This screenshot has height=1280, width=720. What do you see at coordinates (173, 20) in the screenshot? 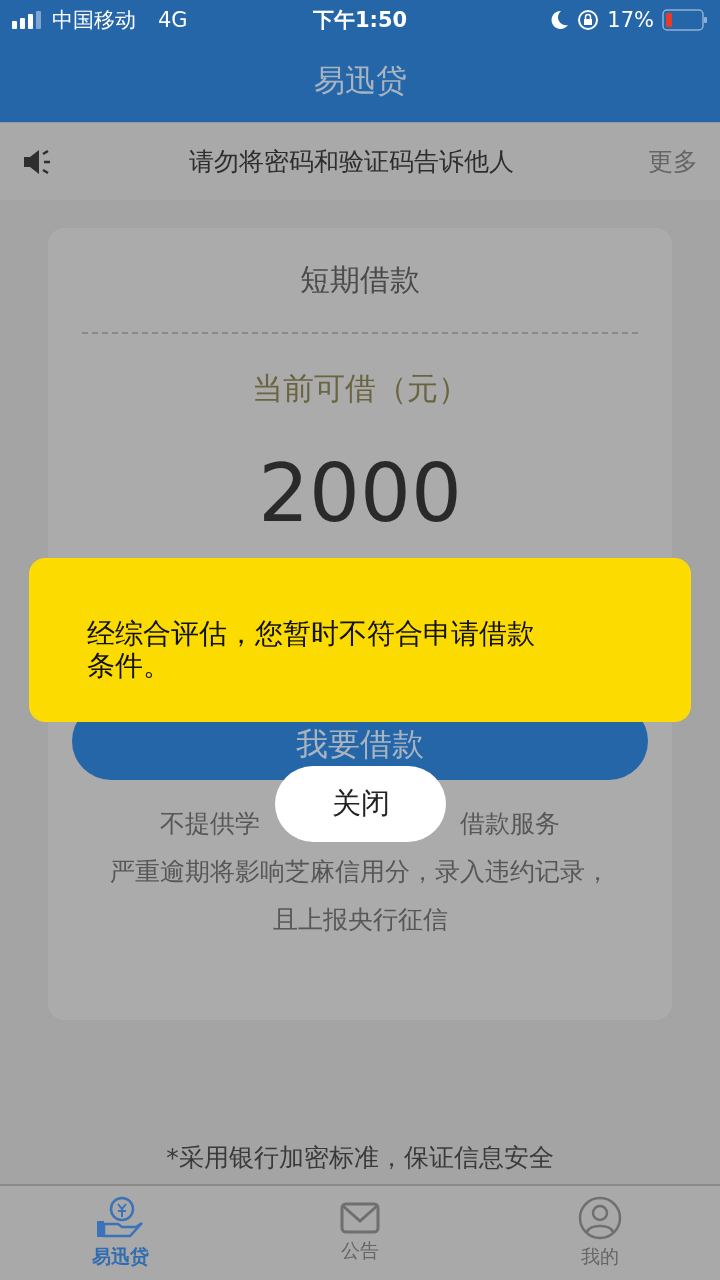
I see `network-type: 4G` at bounding box center [173, 20].